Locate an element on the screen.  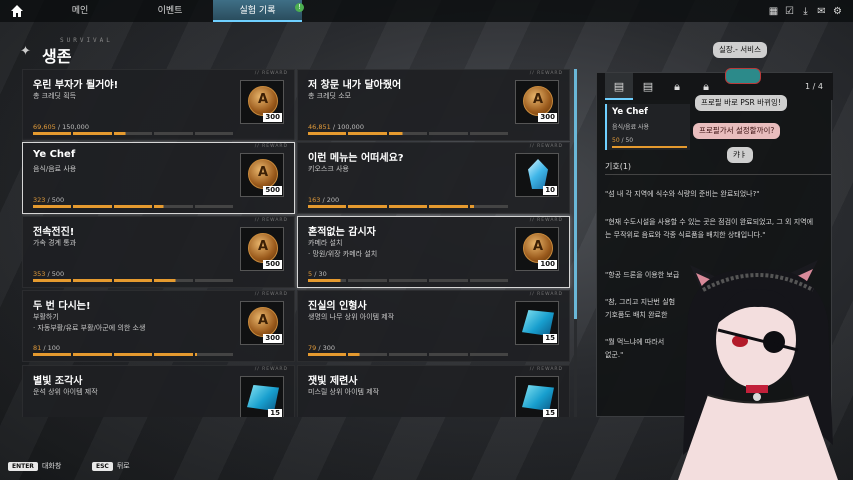
reward-item: 10 is located at coordinates (537, 175).